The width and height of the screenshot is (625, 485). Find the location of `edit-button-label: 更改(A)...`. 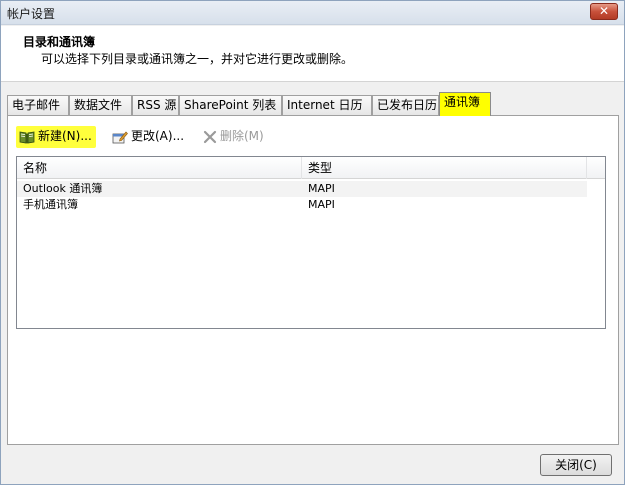

edit-button-label: 更改(A)... is located at coordinates (158, 136).